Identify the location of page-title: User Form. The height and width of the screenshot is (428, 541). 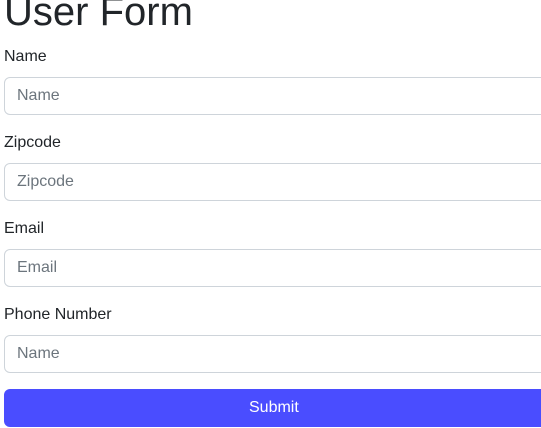
(98, 17).